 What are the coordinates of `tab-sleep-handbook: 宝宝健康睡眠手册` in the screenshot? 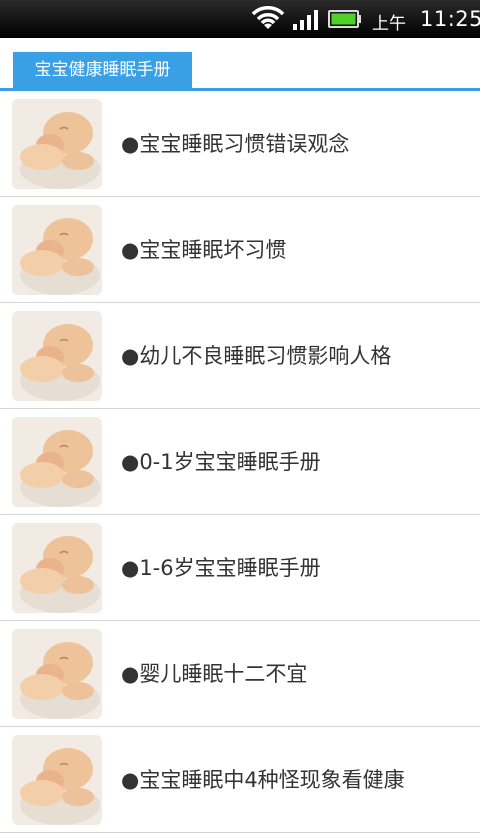 It's located at (102, 70).